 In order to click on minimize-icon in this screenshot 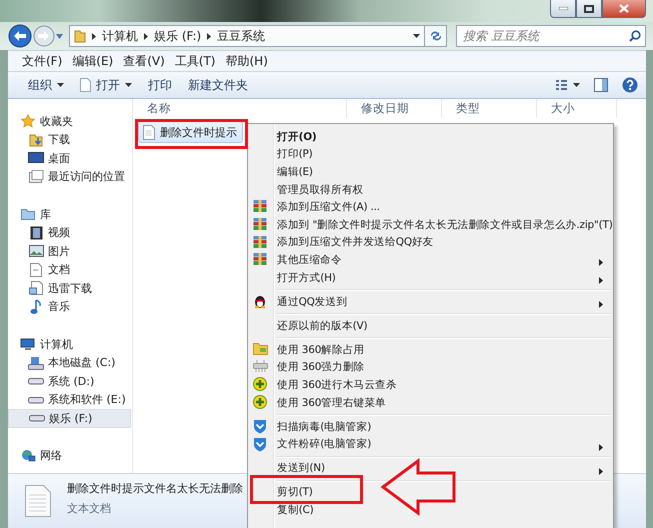, I will do `click(563, 8)`.